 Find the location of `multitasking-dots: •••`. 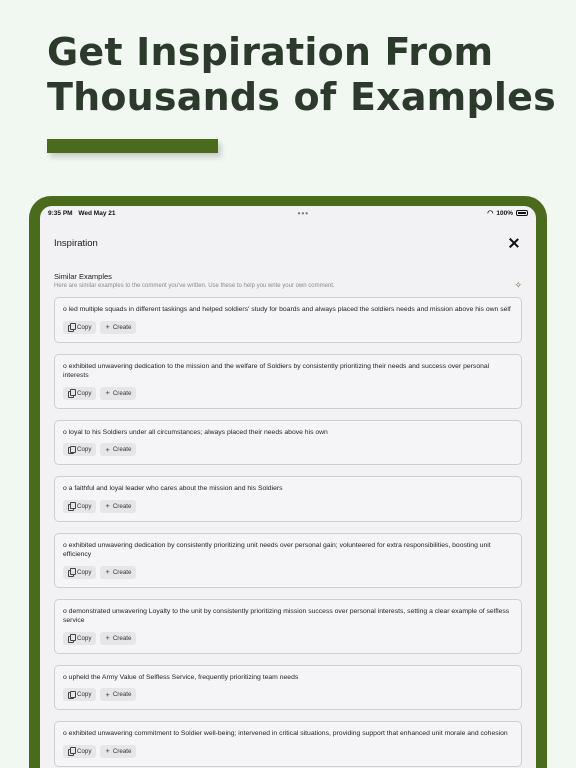

multitasking-dots: ••• is located at coordinates (303, 213).